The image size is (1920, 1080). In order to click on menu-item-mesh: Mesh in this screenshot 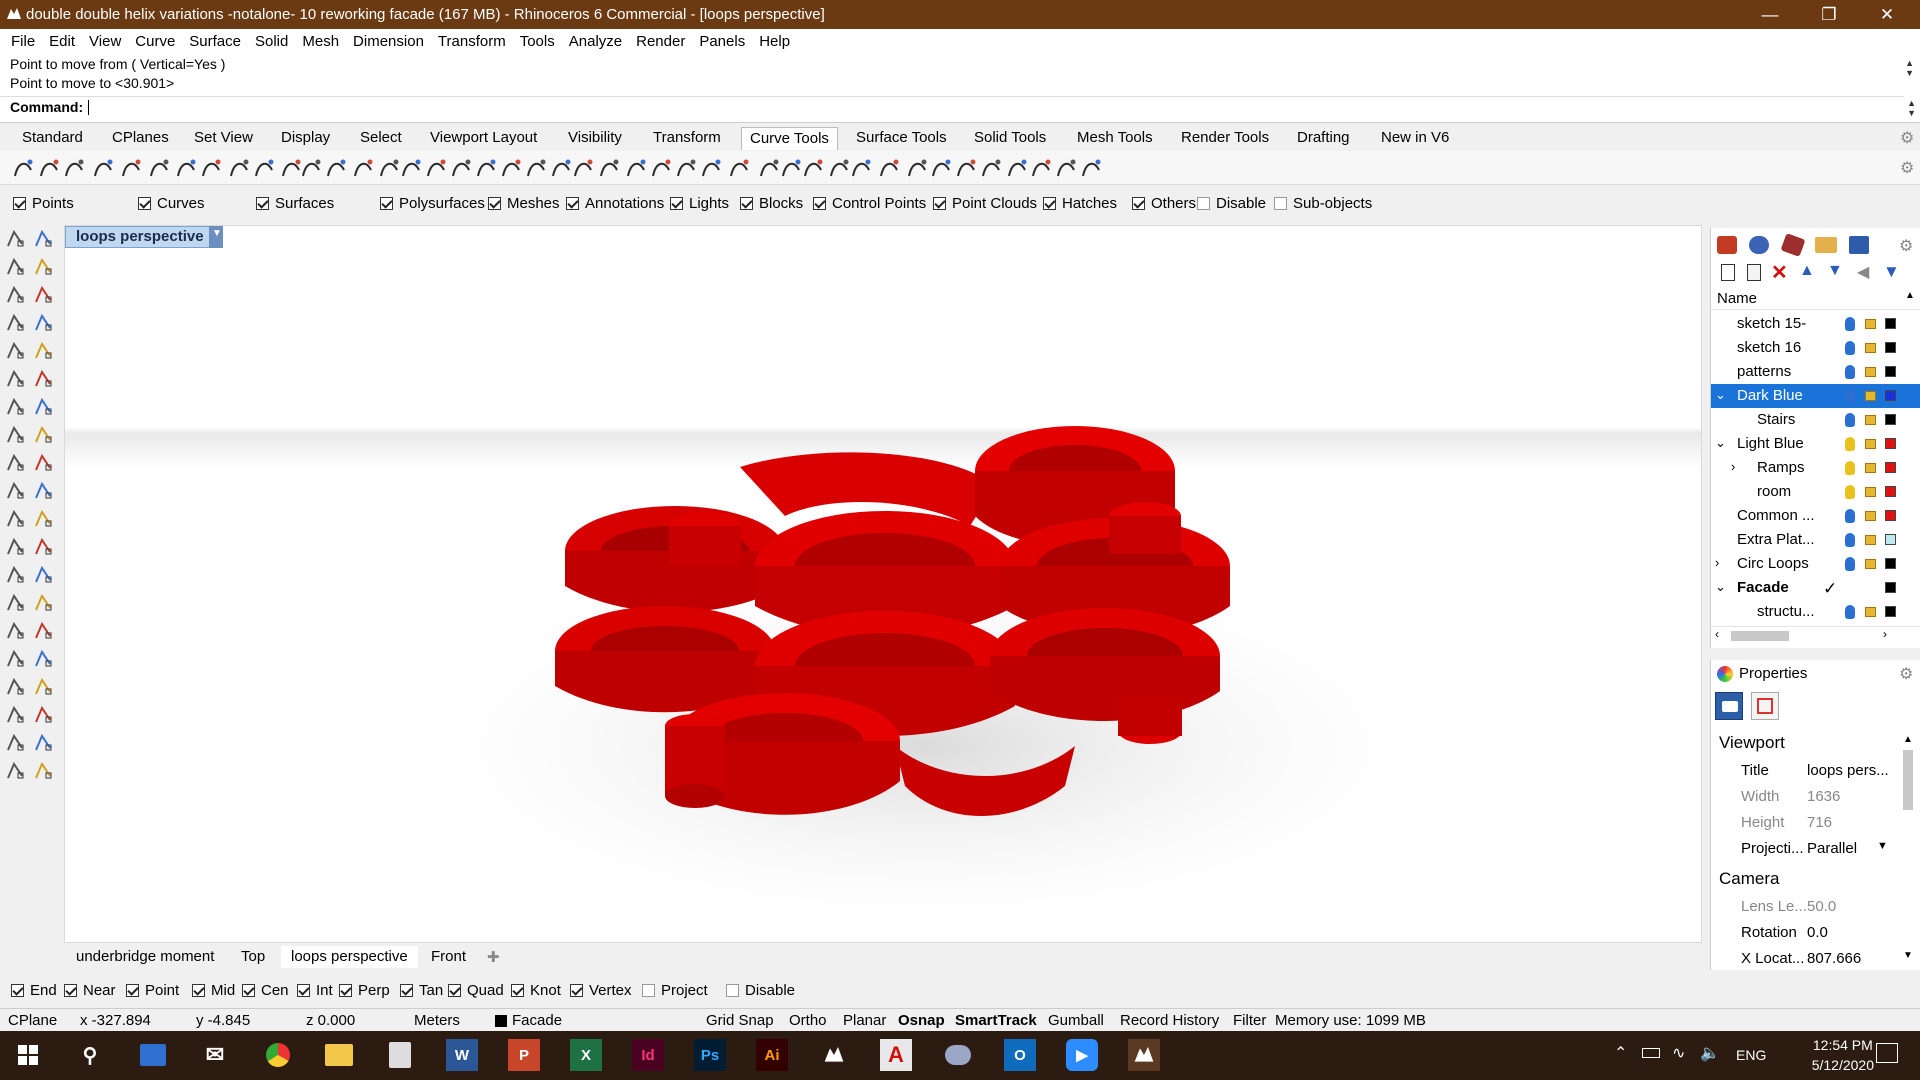, I will do `click(320, 41)`.